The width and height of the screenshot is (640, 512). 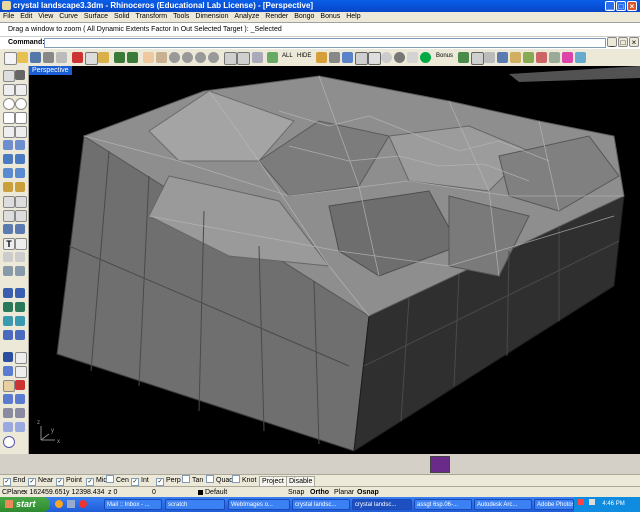 I want to click on free-form-icon, so click(x=9, y=132).